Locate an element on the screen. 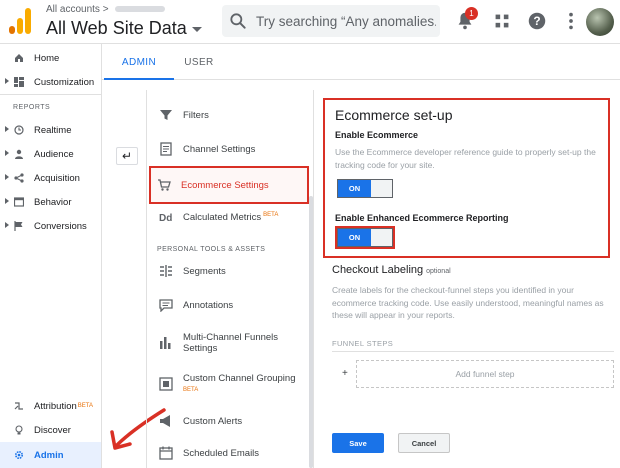  enhanced-ecommerce-toggle: ON is located at coordinates (365, 237).